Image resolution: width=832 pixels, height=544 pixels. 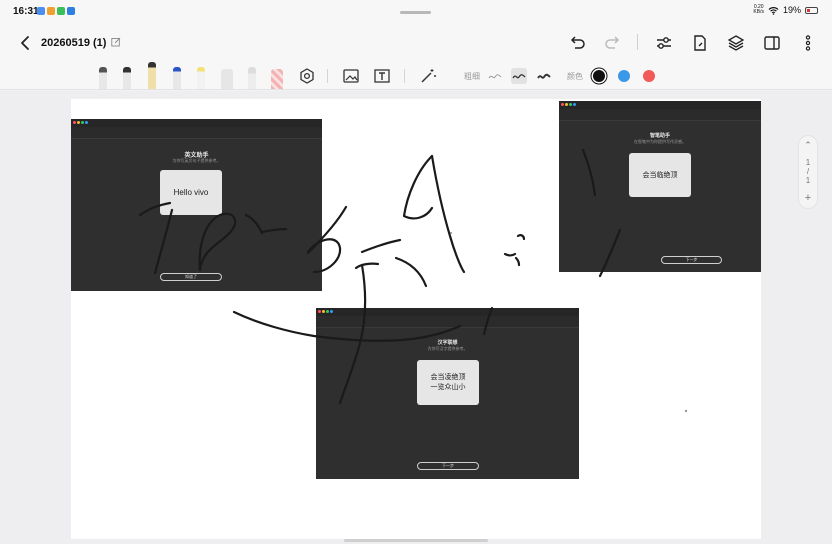 I want to click on current-page: 1, so click(x=808, y=162).